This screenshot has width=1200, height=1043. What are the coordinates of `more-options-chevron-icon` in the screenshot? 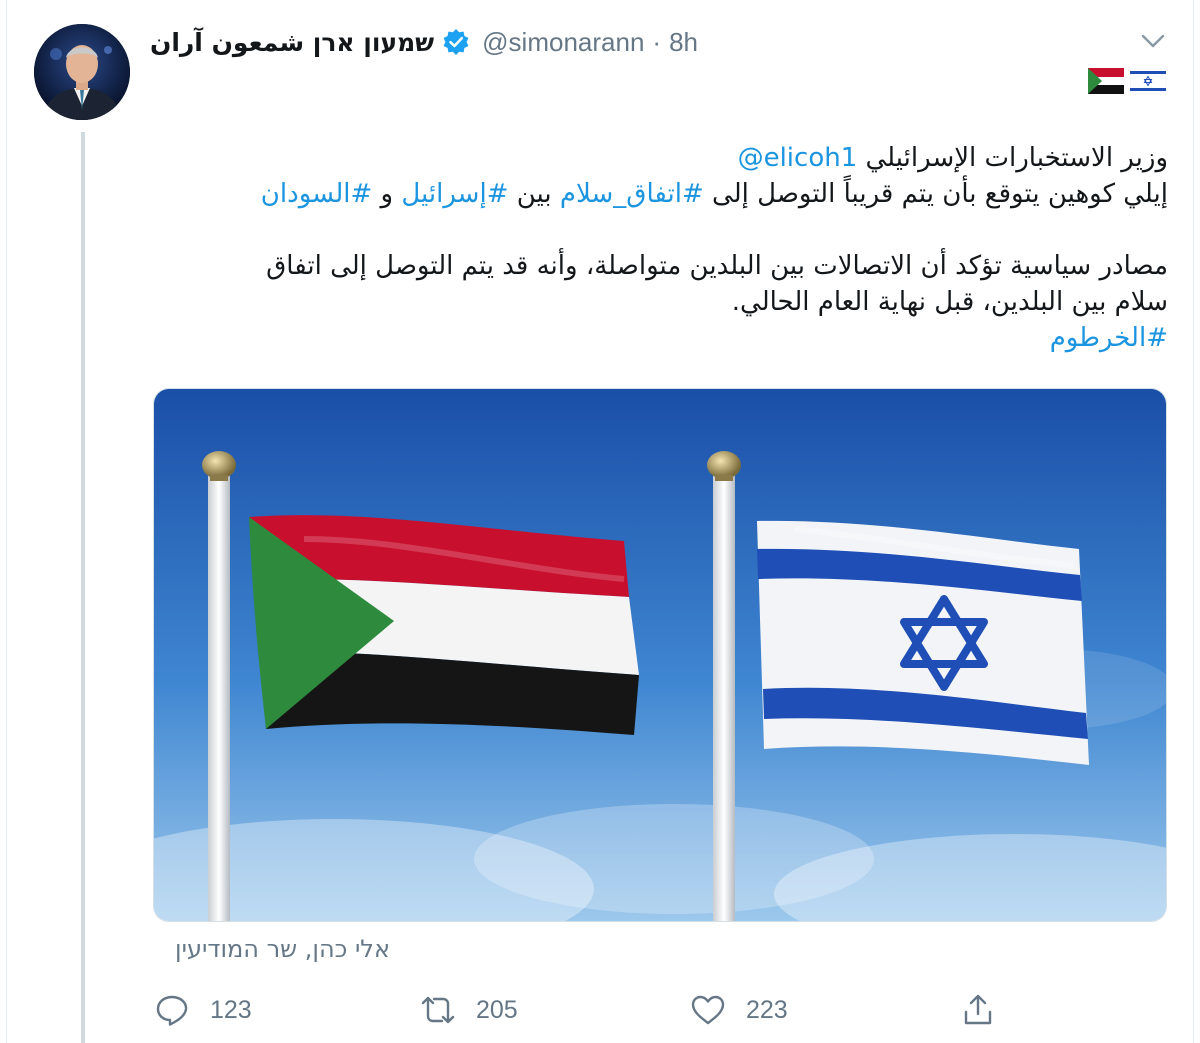 It's located at (1153, 41).